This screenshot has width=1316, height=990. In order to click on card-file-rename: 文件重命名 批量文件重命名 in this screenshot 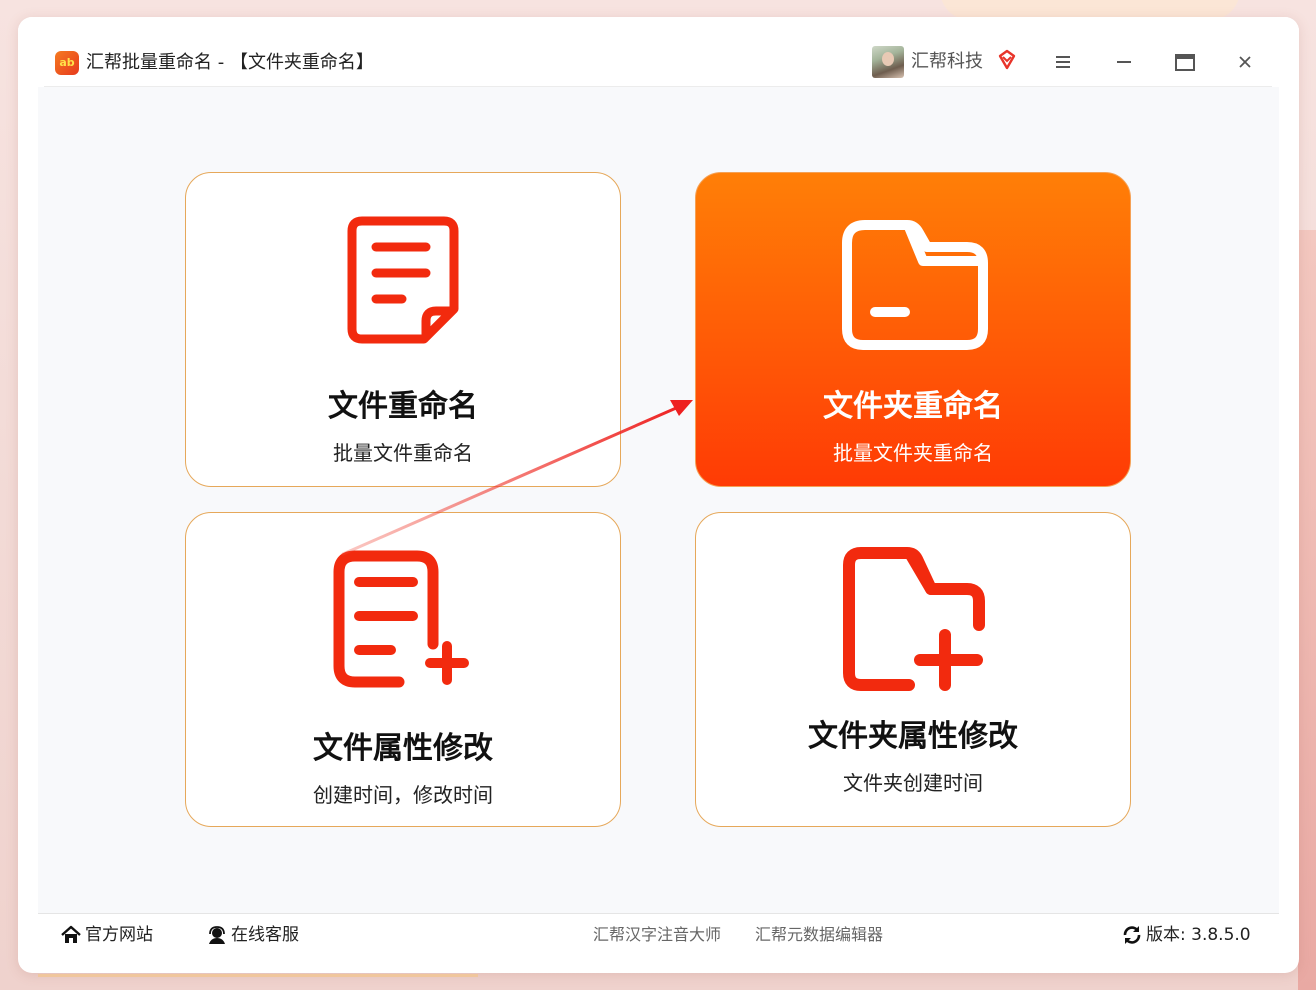, I will do `click(403, 329)`.